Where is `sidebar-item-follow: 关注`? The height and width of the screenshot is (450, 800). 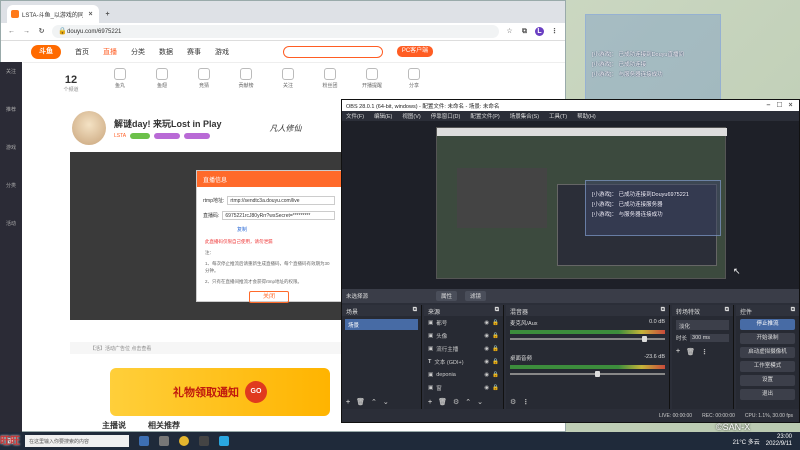 sidebar-item-follow: 关注 is located at coordinates (11, 81).